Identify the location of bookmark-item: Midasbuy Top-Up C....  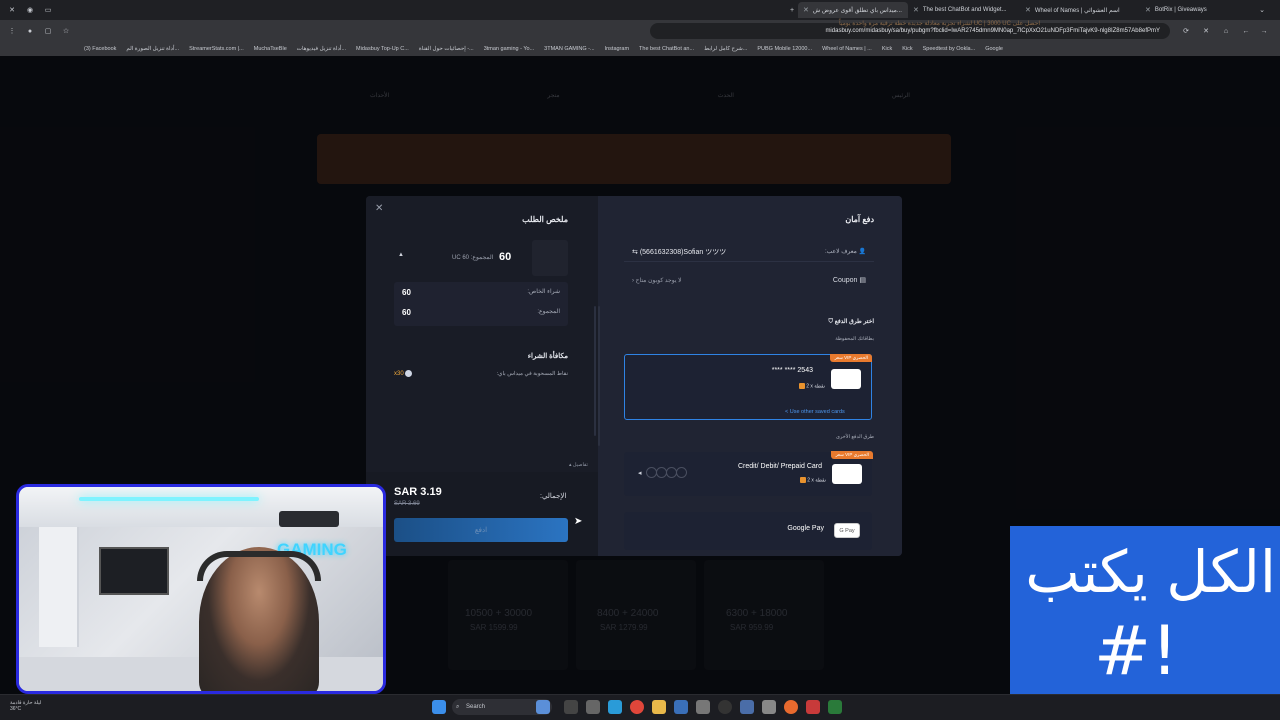
(382, 49).